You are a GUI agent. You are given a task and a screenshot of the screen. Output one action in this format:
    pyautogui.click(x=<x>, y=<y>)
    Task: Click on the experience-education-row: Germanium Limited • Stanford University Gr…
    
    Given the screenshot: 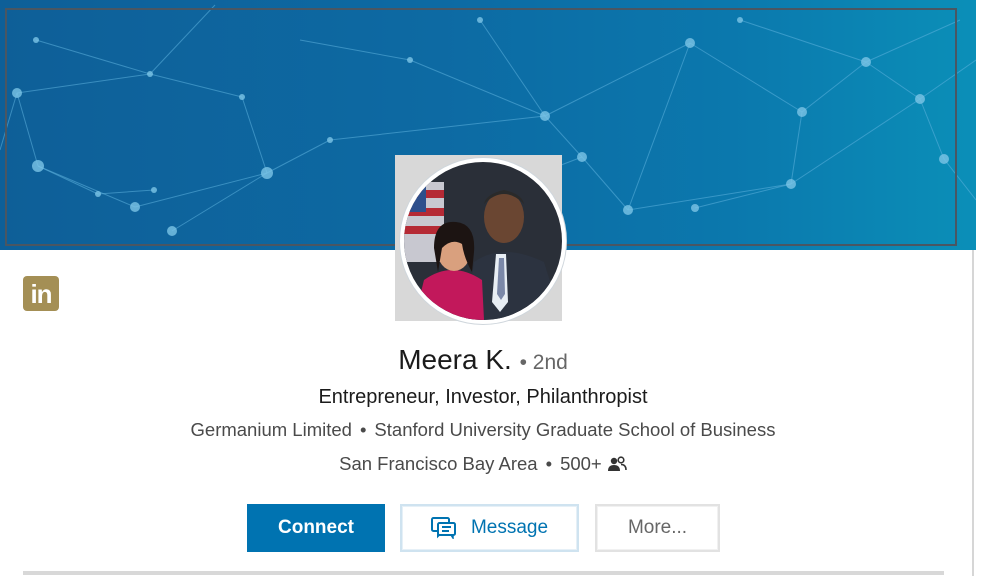 What is the action you would take?
    pyautogui.click(x=483, y=430)
    